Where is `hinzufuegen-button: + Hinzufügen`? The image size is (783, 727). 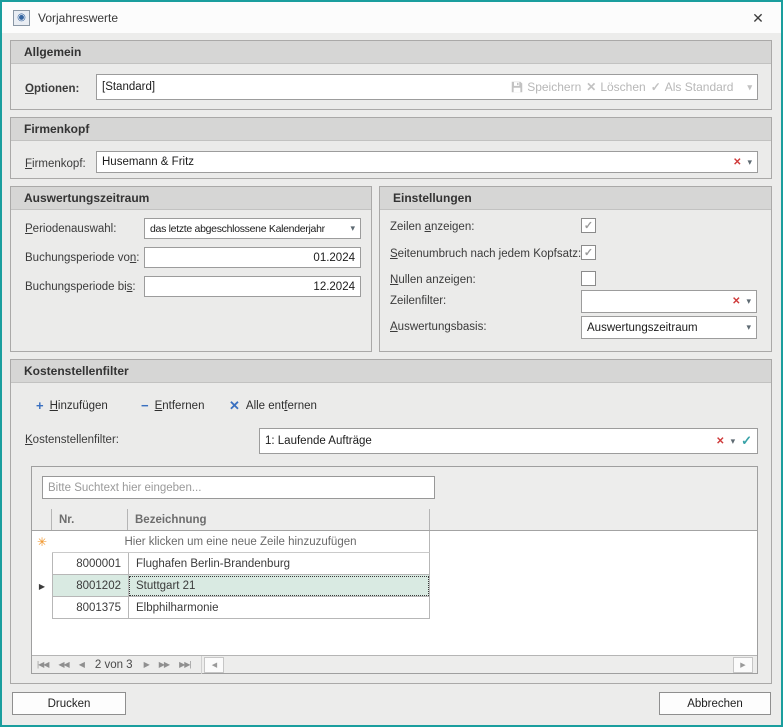
hinzufuegen-button: + Hinzufügen is located at coordinates (72, 405).